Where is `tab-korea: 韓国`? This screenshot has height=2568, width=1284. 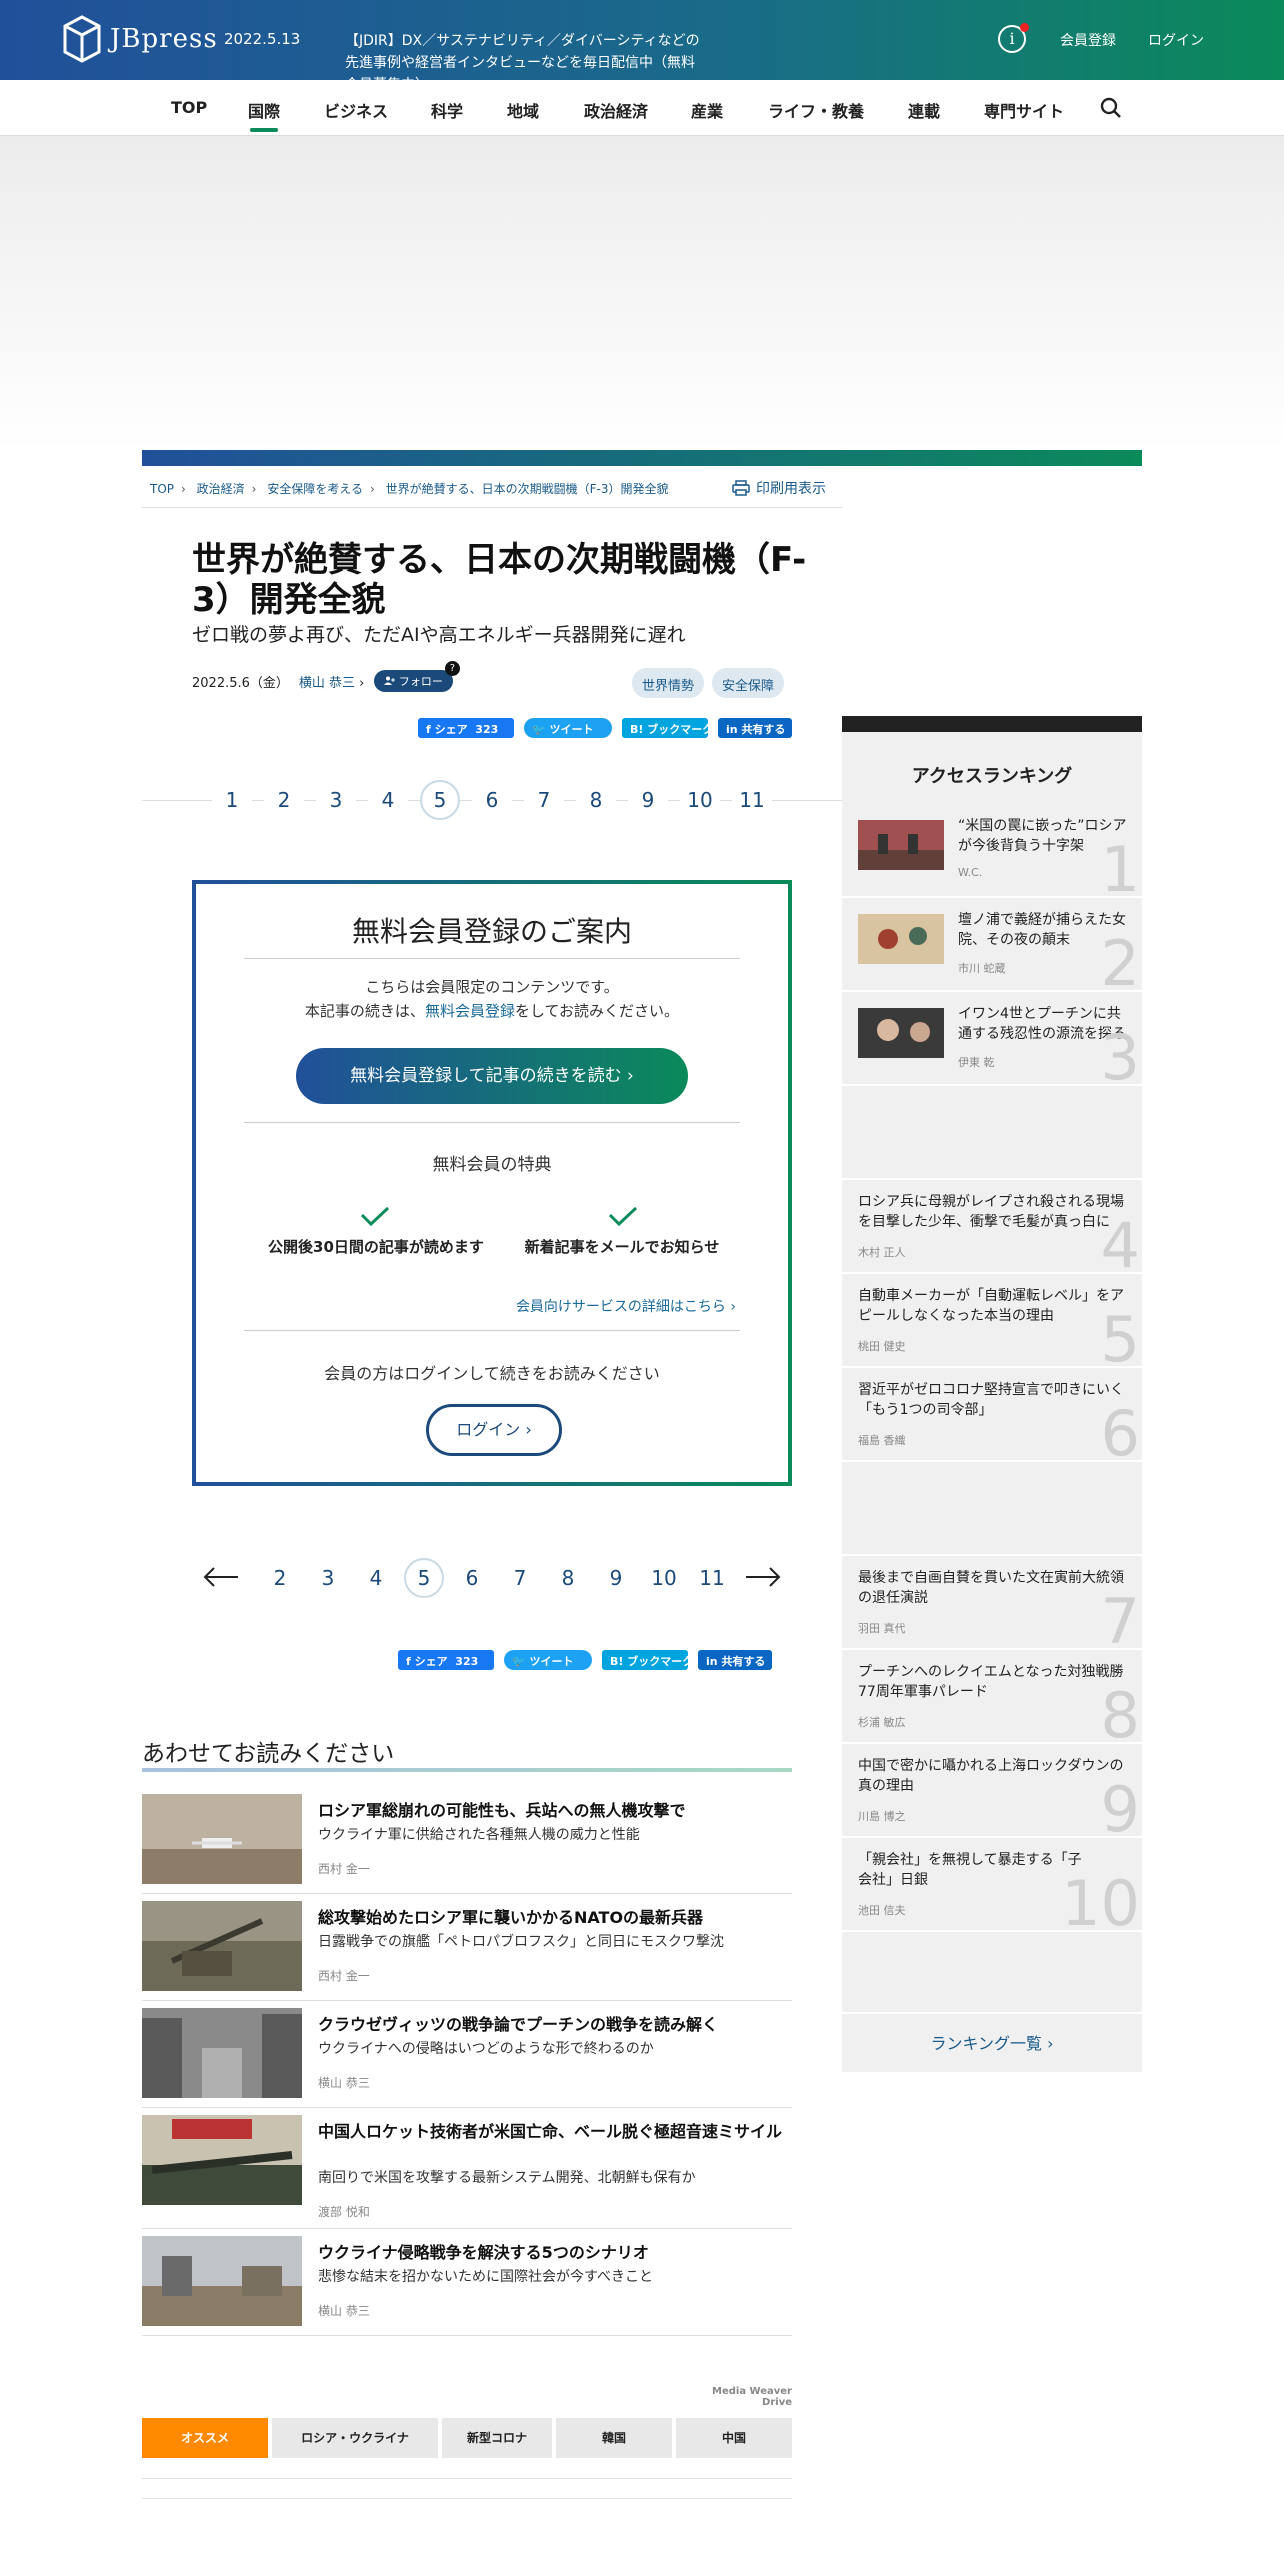 tab-korea: 韓国 is located at coordinates (614, 2438).